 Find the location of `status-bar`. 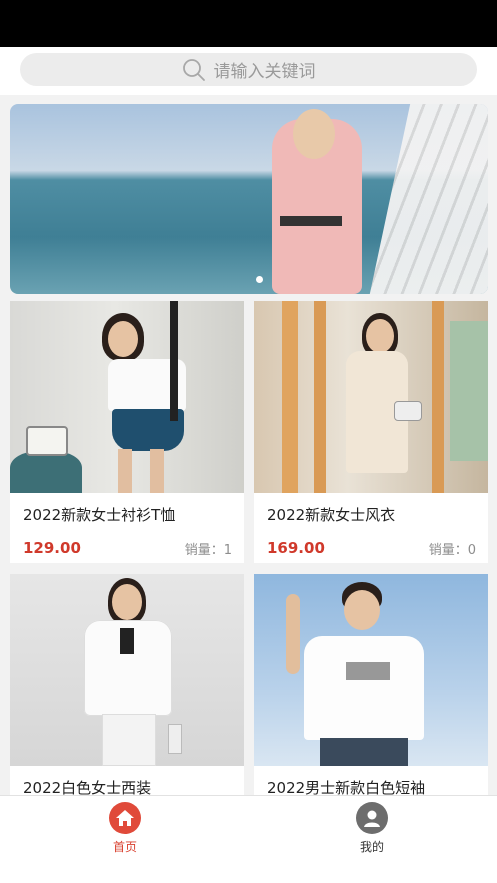

status-bar is located at coordinates (248, 23).